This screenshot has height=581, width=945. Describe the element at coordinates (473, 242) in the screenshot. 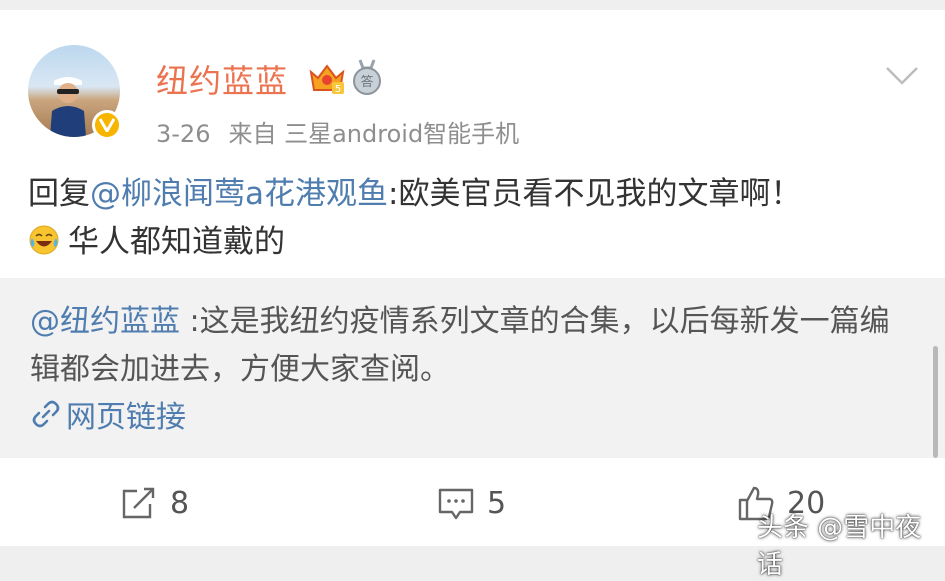

I see `post-line-2: 华人都知道戴的` at that location.